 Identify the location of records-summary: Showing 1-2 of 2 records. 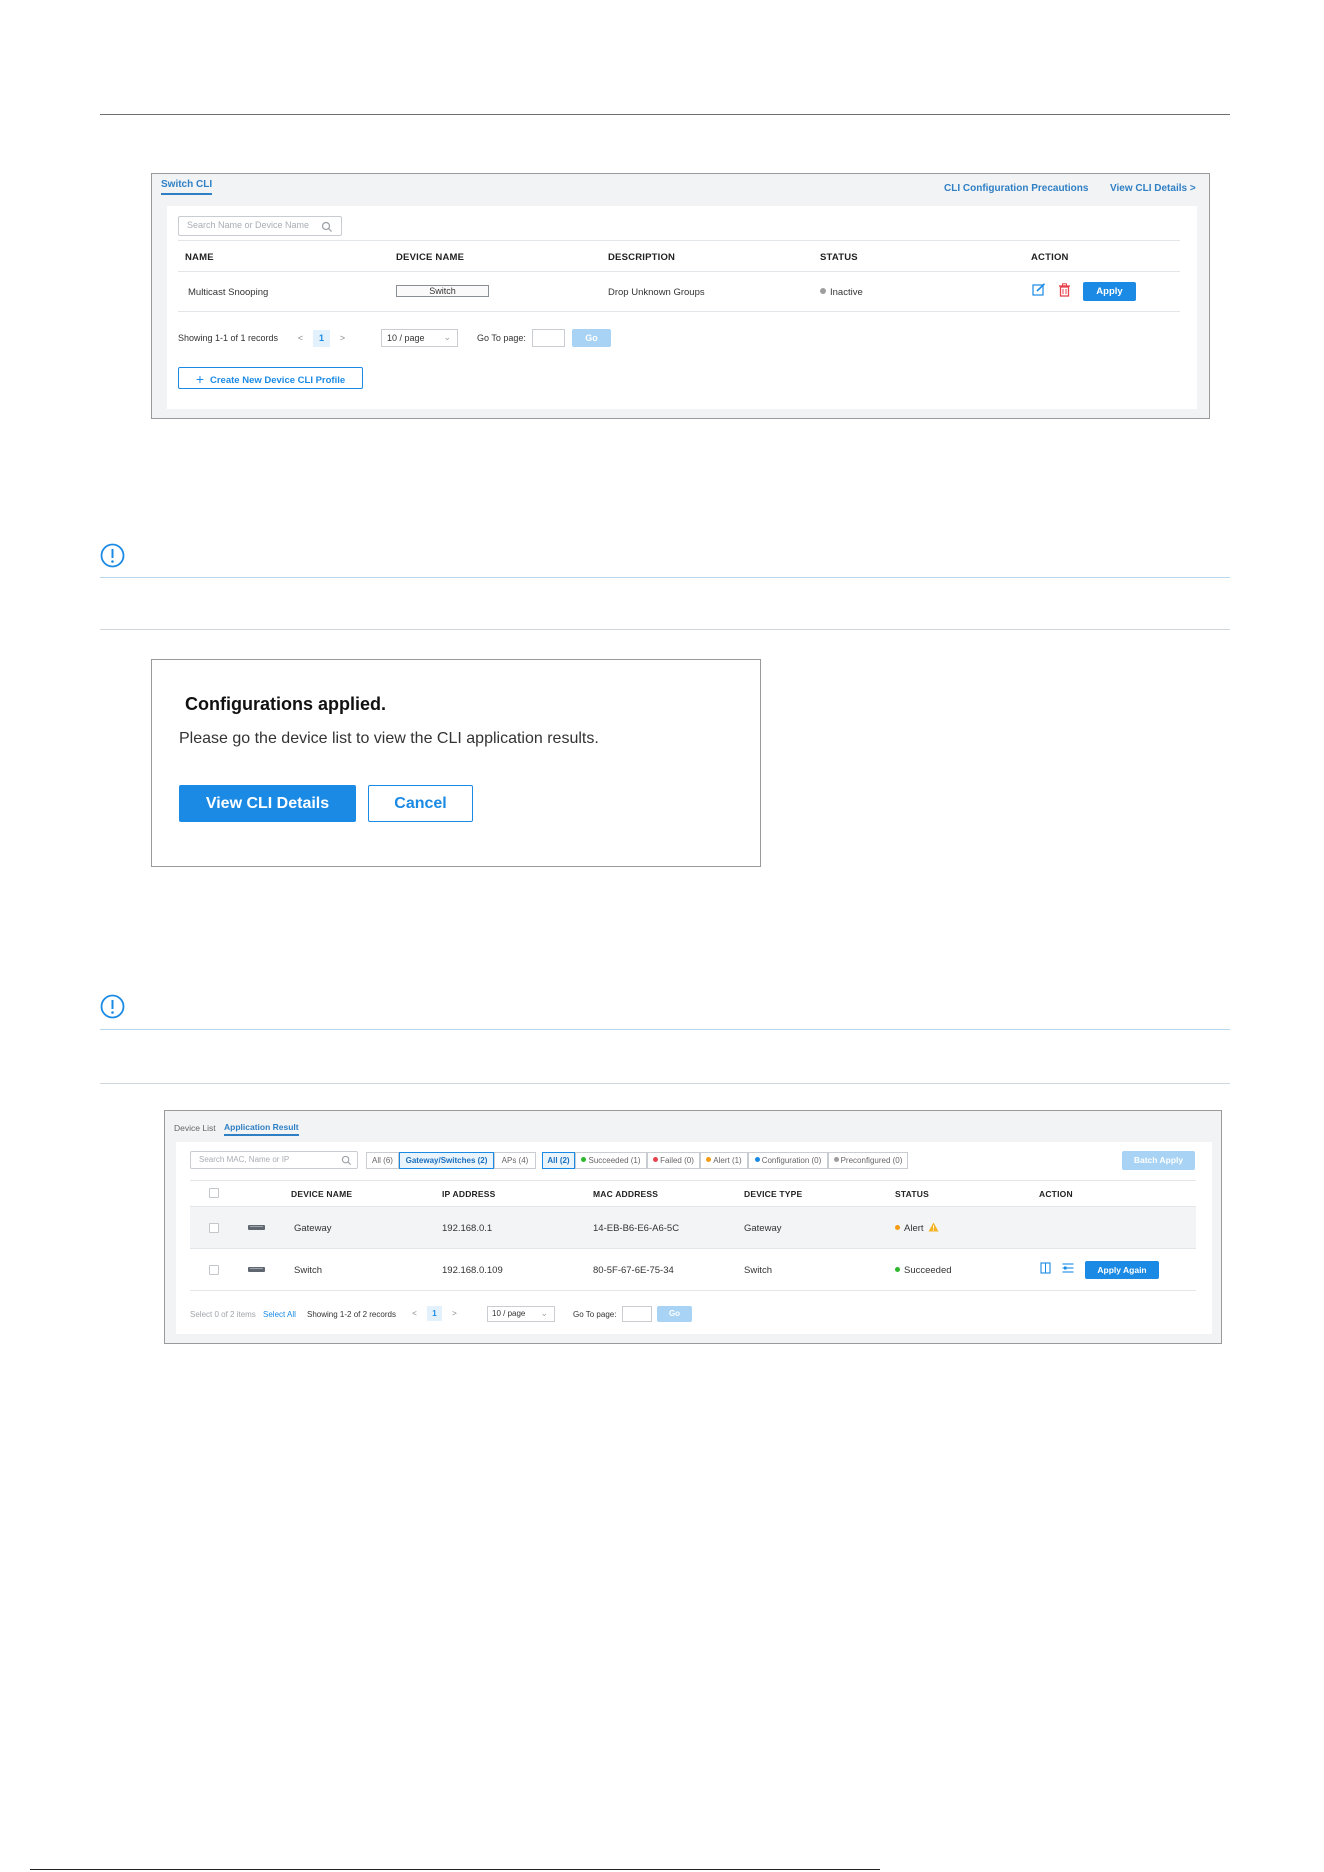
(351, 1314).